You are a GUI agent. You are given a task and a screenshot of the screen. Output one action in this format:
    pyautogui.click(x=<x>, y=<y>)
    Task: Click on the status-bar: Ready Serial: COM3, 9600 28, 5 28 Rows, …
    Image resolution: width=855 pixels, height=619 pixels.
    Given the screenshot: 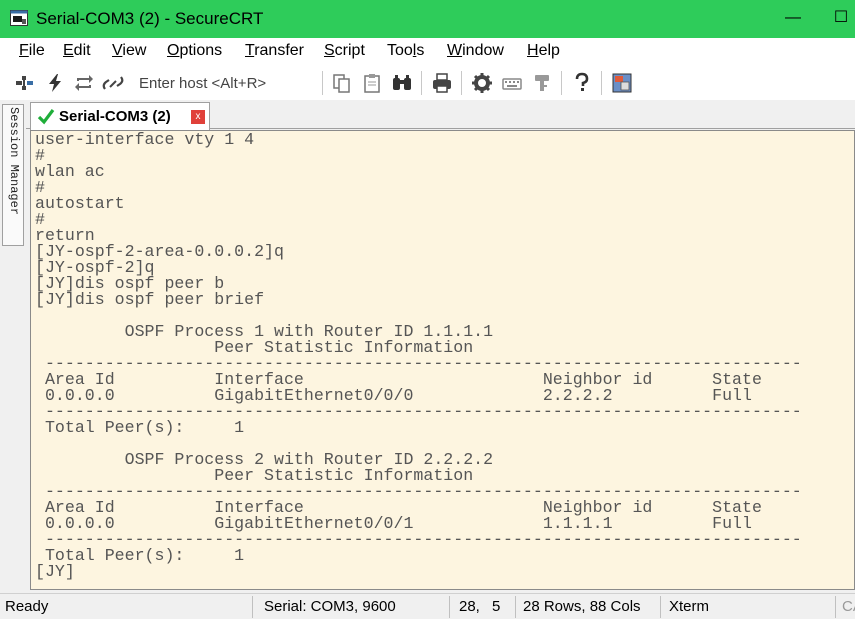 What is the action you would take?
    pyautogui.click(x=427, y=606)
    